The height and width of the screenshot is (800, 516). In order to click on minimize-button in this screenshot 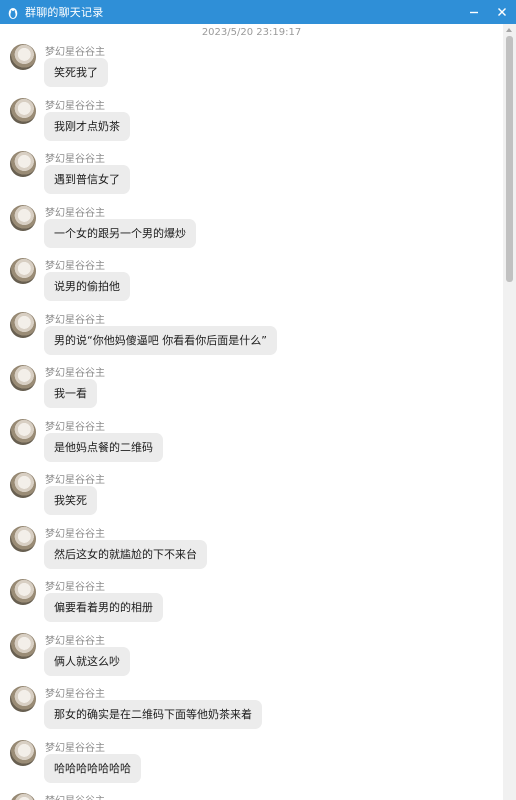, I will do `click(474, 12)`.